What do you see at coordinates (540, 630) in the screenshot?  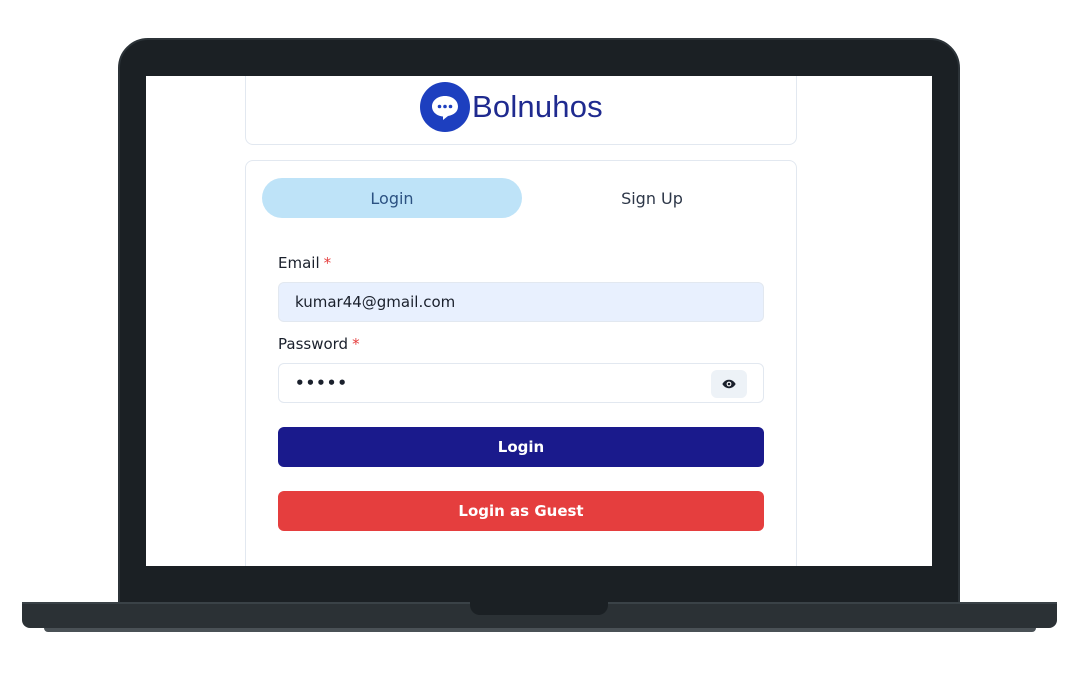 I see `laptop-base-shadow` at bounding box center [540, 630].